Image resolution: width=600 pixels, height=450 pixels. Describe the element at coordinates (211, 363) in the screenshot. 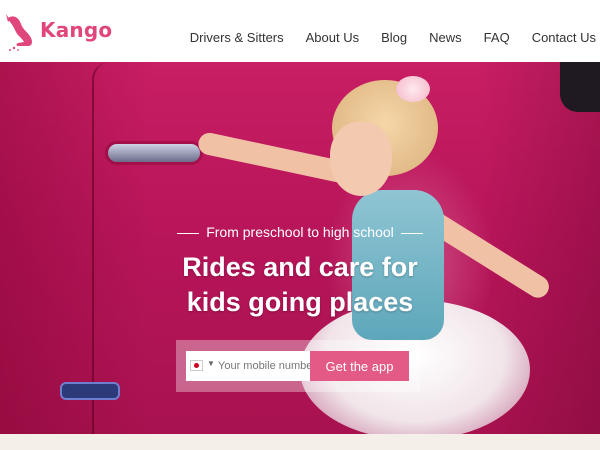

I see `chevron-down-icon: ▼` at that location.